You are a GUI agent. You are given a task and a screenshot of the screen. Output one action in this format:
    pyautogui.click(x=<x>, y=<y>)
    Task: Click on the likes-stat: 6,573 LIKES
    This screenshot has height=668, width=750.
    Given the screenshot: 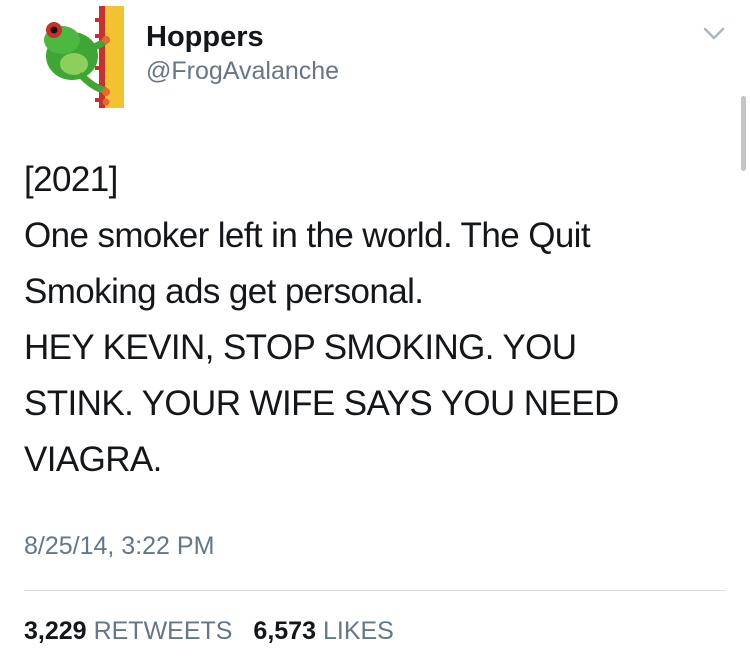 What is the action you would take?
    pyautogui.click(x=323, y=631)
    